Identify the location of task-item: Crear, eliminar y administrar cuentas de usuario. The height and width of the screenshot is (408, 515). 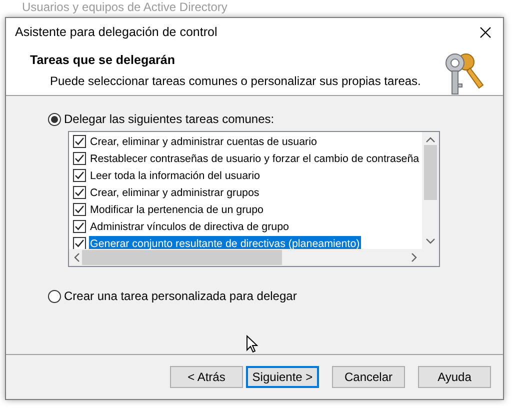
(203, 142).